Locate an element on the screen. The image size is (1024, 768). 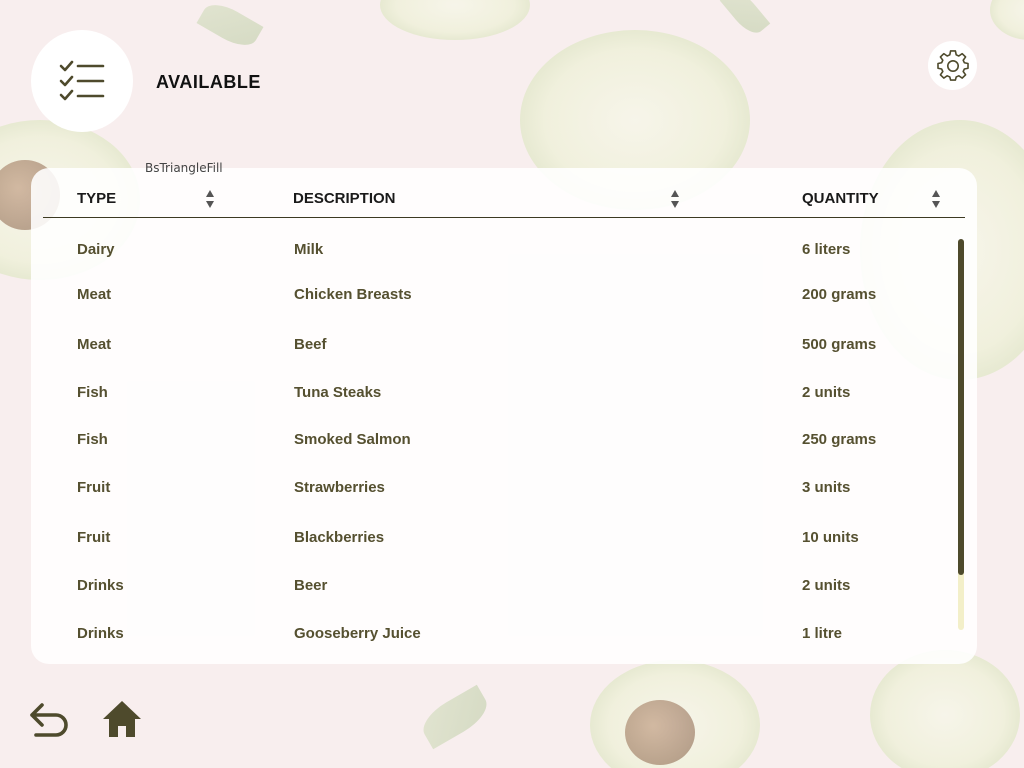
cell-description: Tuna Steaks is located at coordinates (338, 392).